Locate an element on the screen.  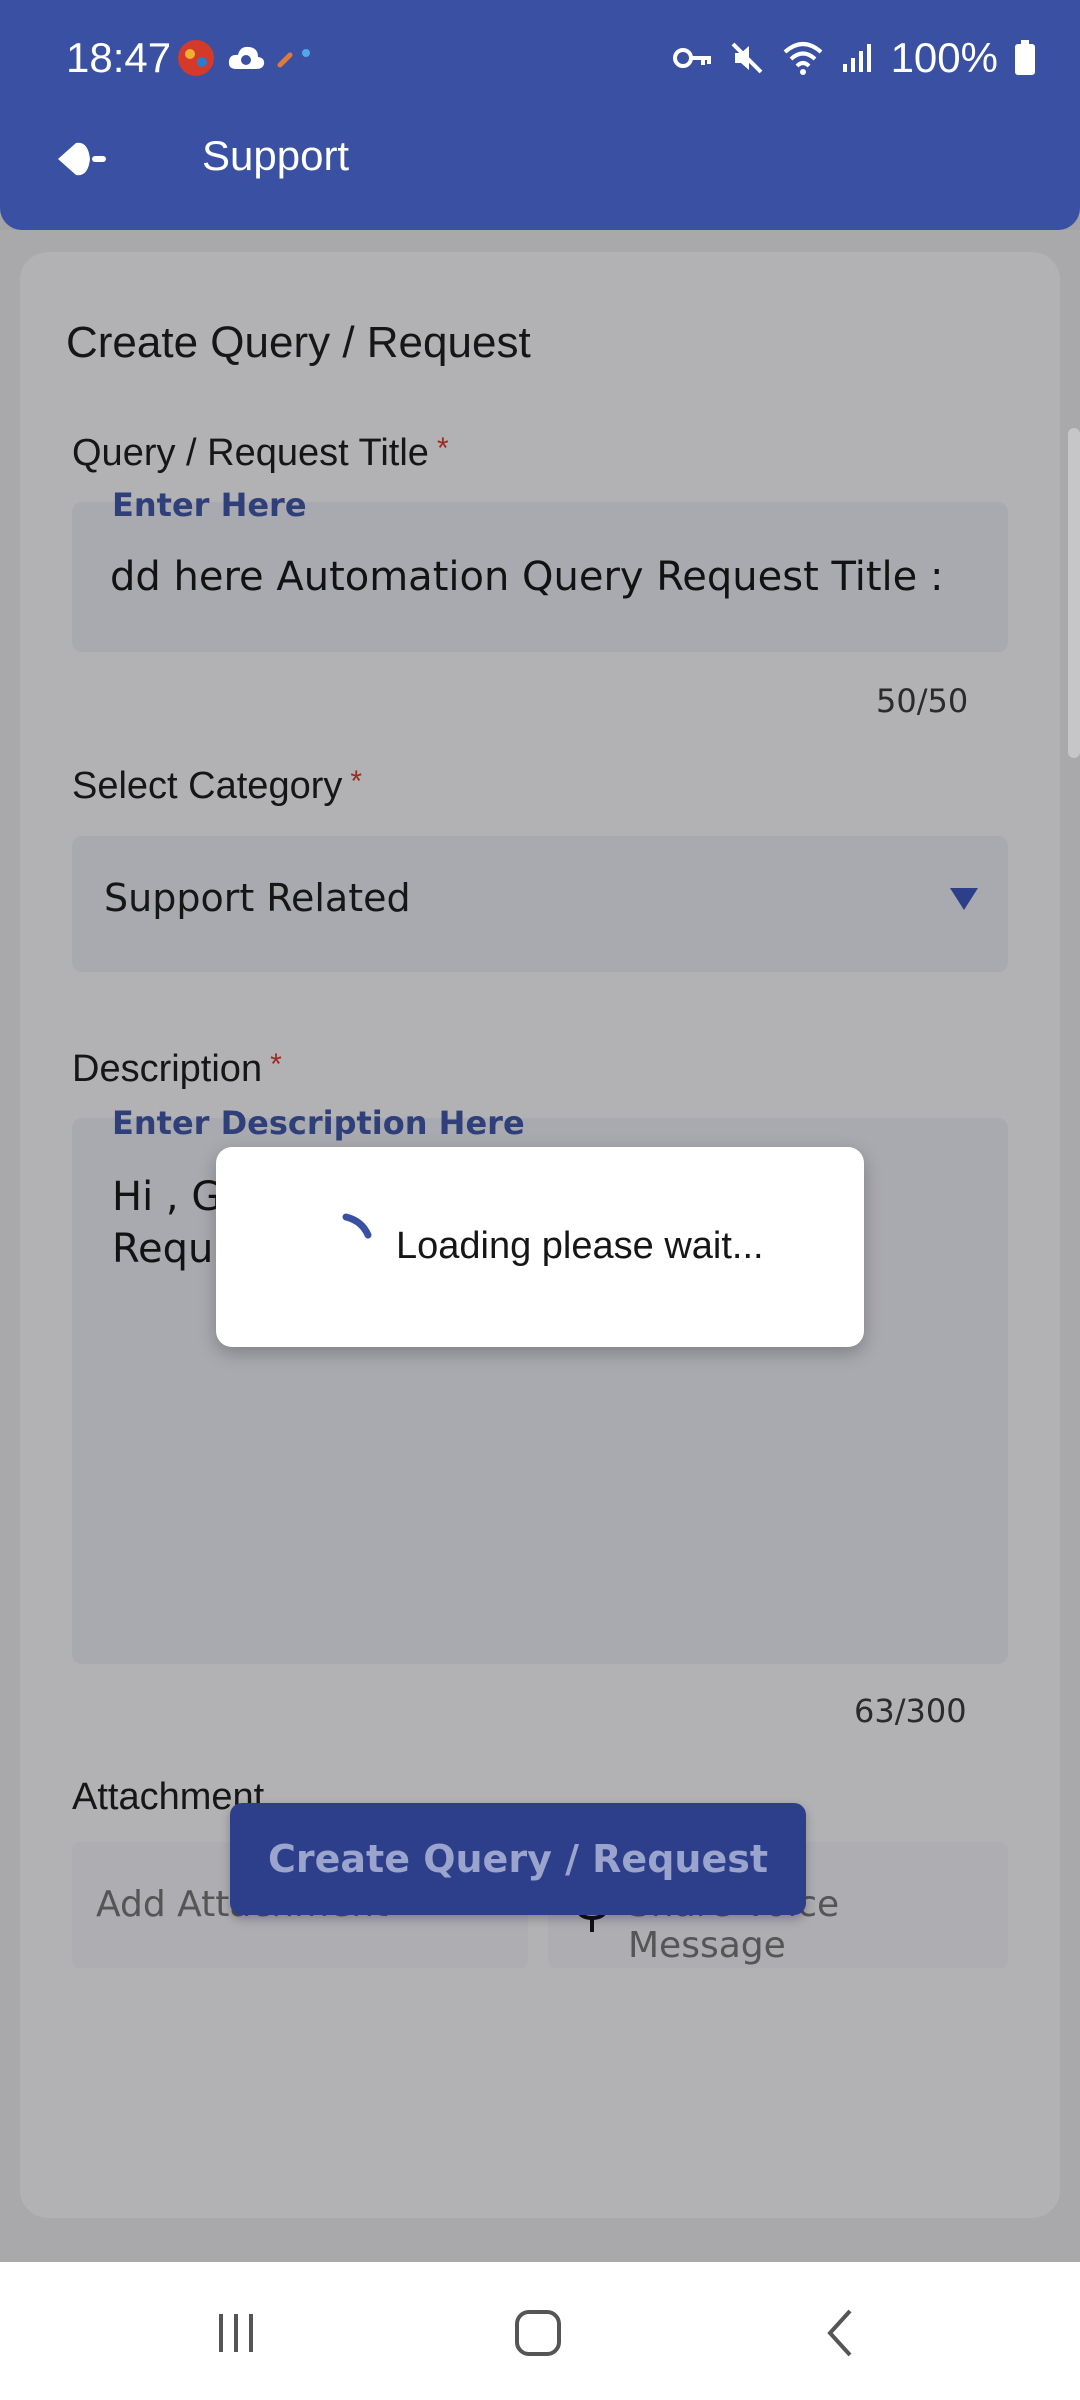
wifi-icon is located at coordinates (802, 58).